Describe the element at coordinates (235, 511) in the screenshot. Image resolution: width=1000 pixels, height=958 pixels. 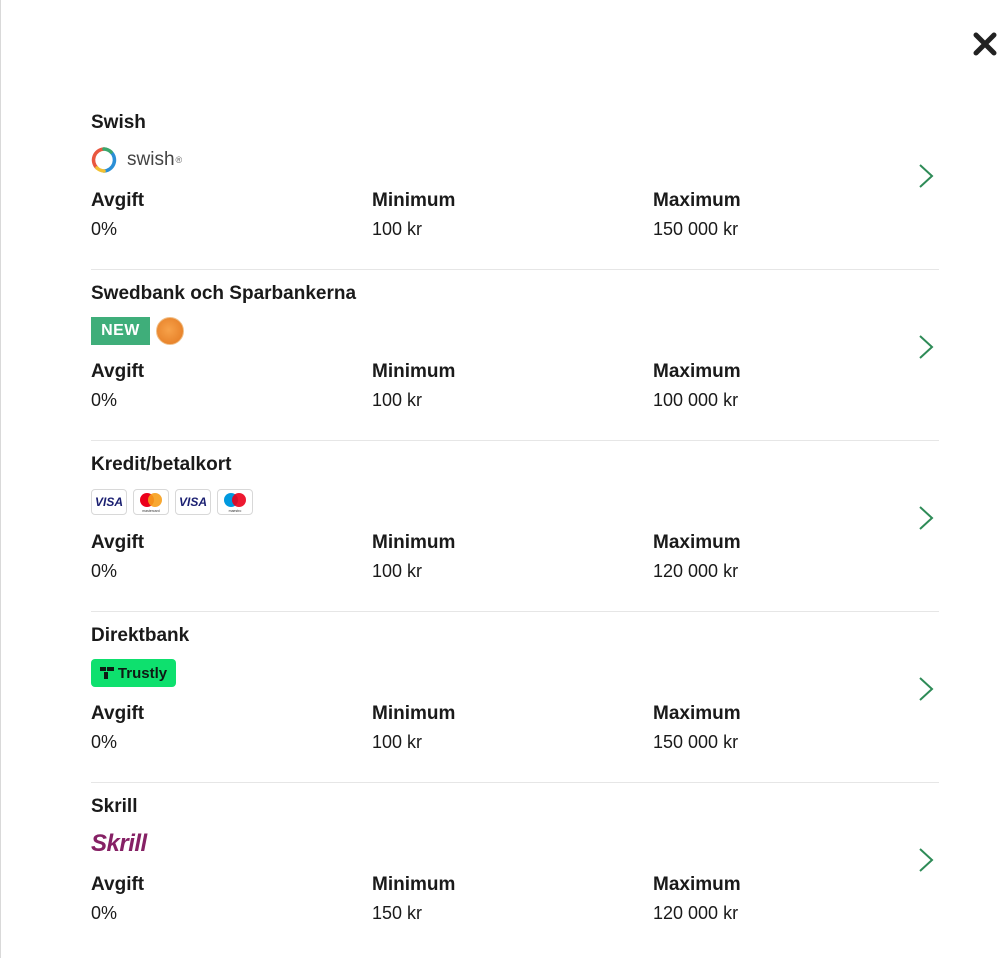
I see `svg-text: maestro` at that location.